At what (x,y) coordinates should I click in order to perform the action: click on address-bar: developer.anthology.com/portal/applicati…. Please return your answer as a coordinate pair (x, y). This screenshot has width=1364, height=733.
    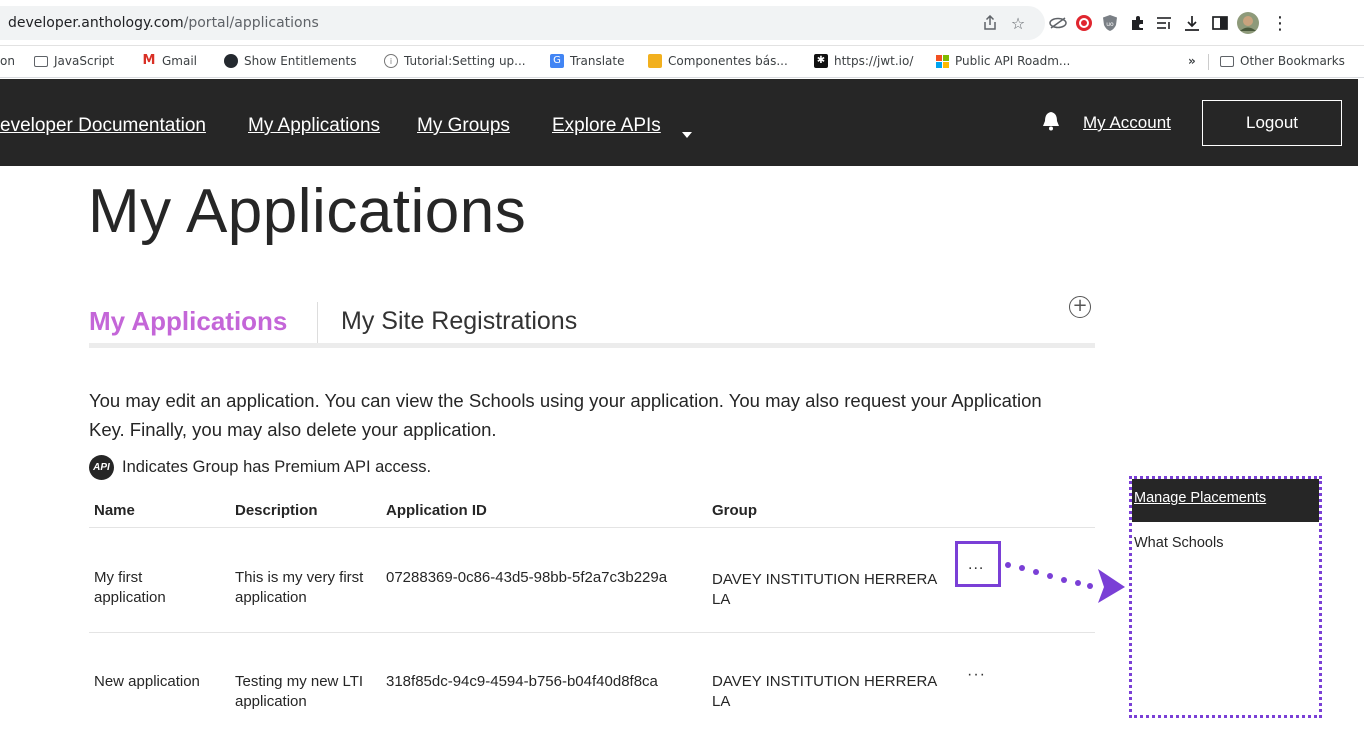
    Looking at the image, I should click on (522, 23).